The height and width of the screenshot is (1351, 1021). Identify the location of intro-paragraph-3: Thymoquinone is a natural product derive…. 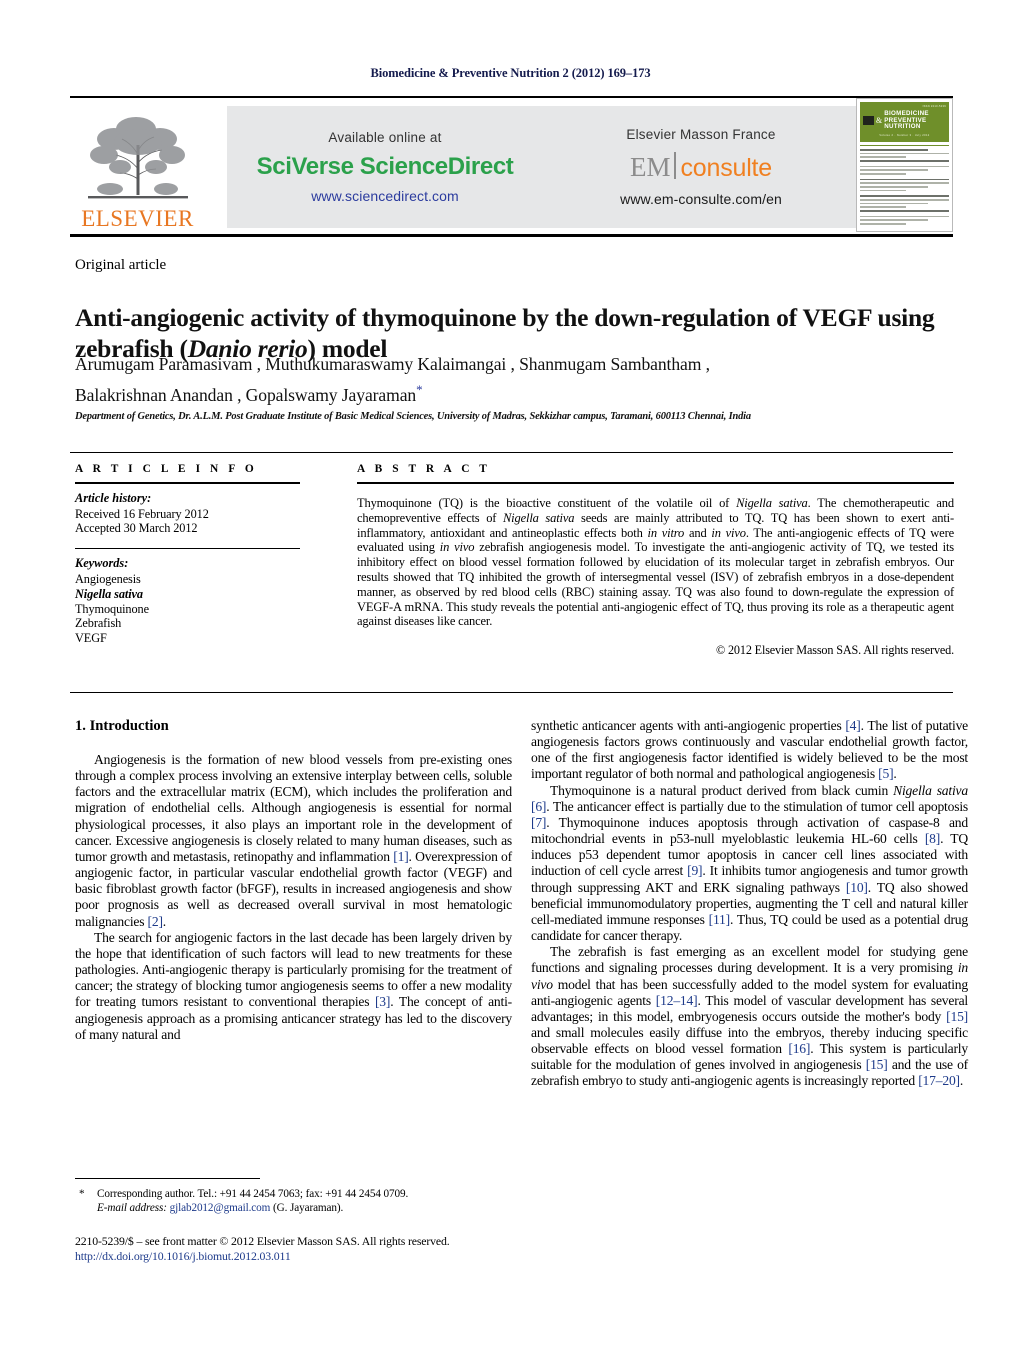
(749, 864).